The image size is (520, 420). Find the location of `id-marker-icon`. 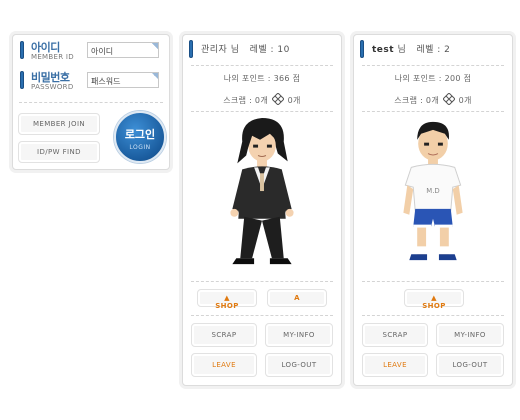

id-marker-icon is located at coordinates (22, 50).